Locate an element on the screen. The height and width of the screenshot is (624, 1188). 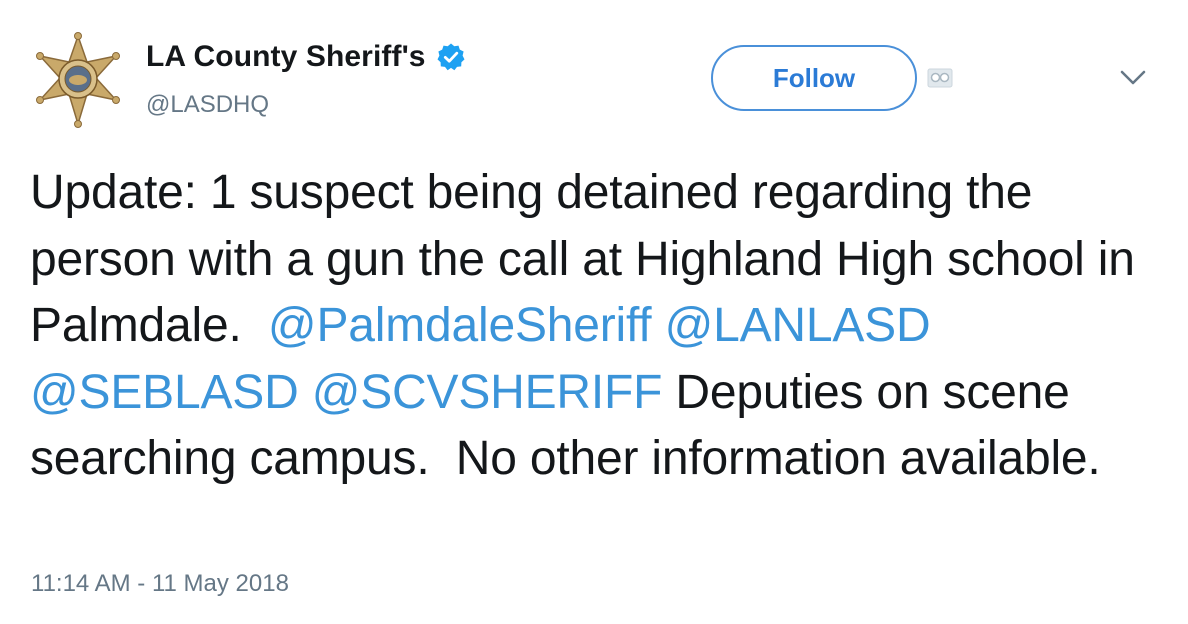
chevron-down-icon is located at coordinates (1133, 78).